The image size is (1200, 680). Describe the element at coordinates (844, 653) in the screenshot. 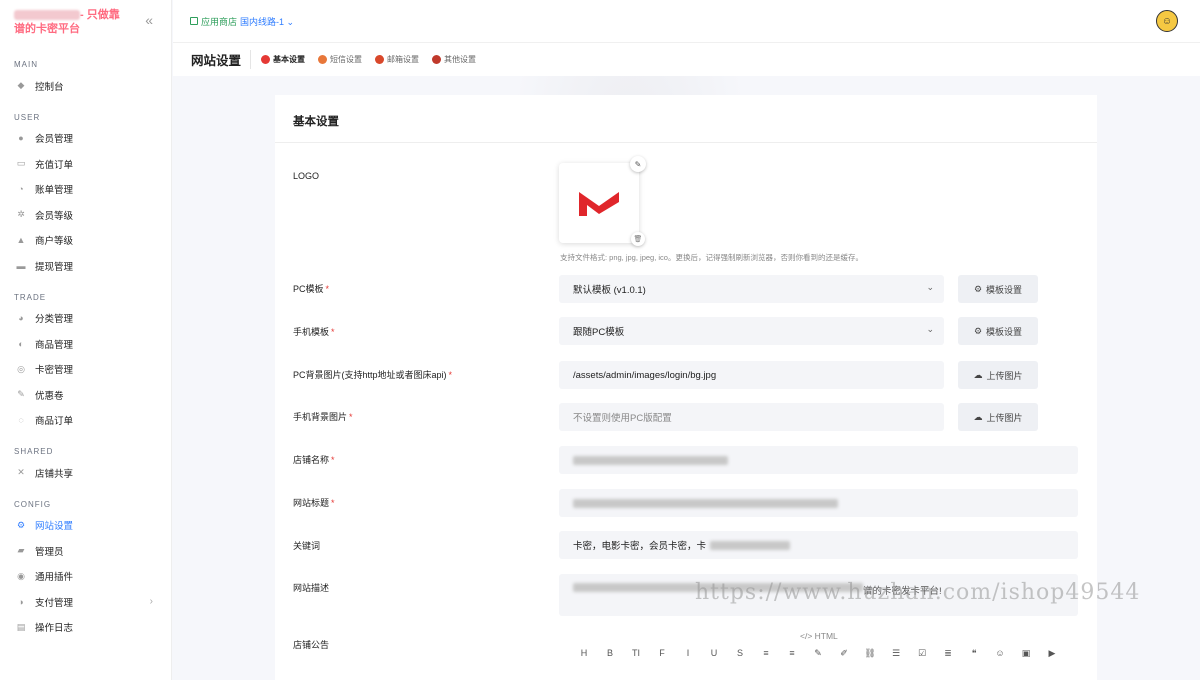

I see `editor-tool-10: ✐` at that location.